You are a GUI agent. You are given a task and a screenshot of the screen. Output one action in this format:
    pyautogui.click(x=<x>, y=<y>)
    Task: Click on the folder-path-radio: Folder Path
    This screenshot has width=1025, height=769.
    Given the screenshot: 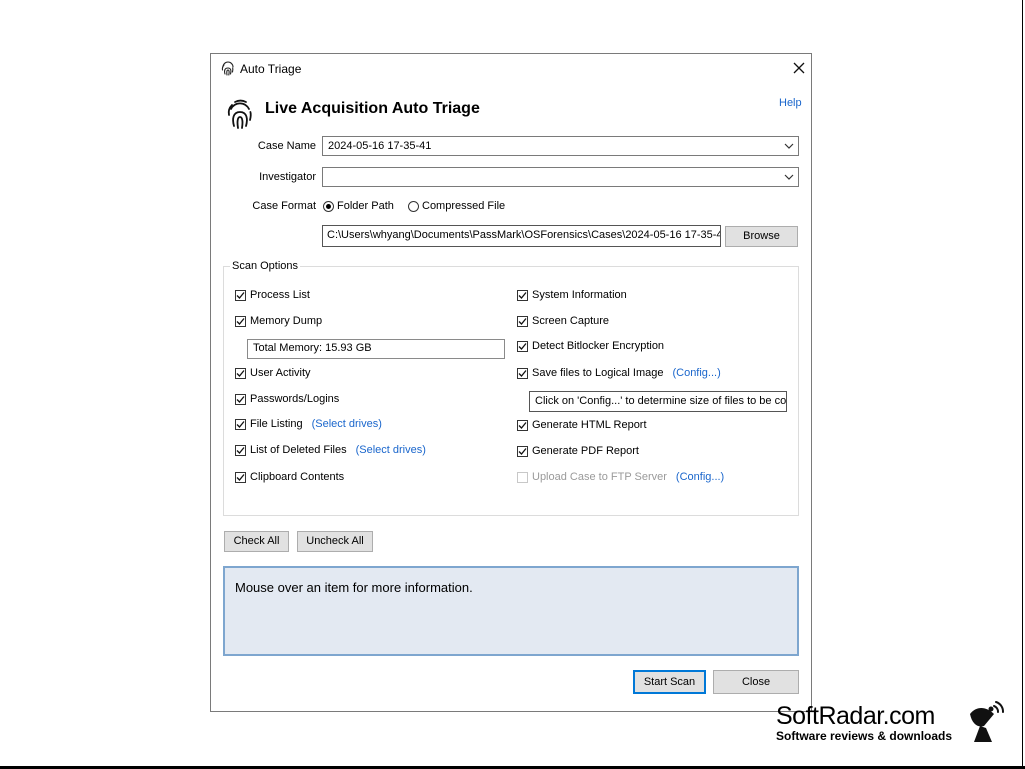 What is the action you would take?
    pyautogui.click(x=358, y=206)
    